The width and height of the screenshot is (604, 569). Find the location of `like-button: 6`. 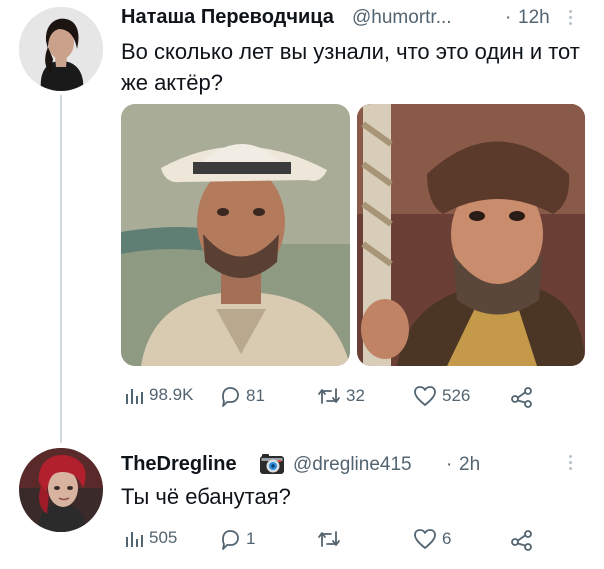

like-button: 6 is located at coordinates (432, 539).